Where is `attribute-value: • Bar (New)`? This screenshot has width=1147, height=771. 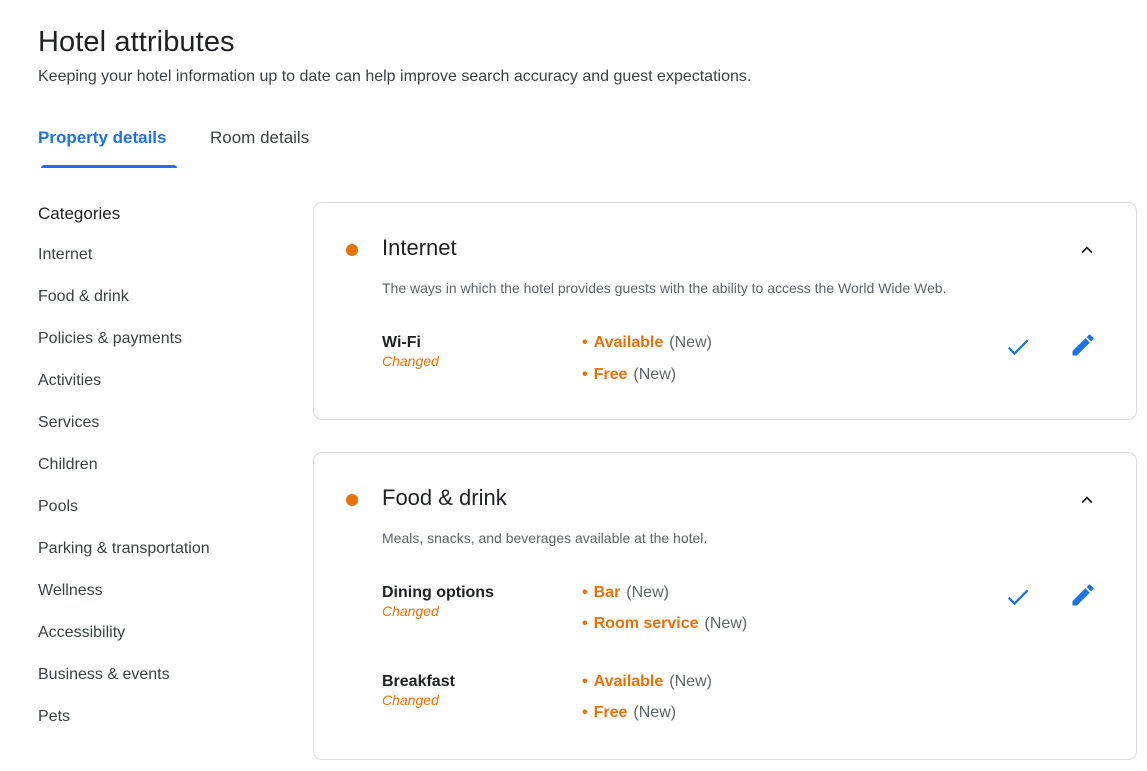
attribute-value: • Bar (New) is located at coordinates (625, 593).